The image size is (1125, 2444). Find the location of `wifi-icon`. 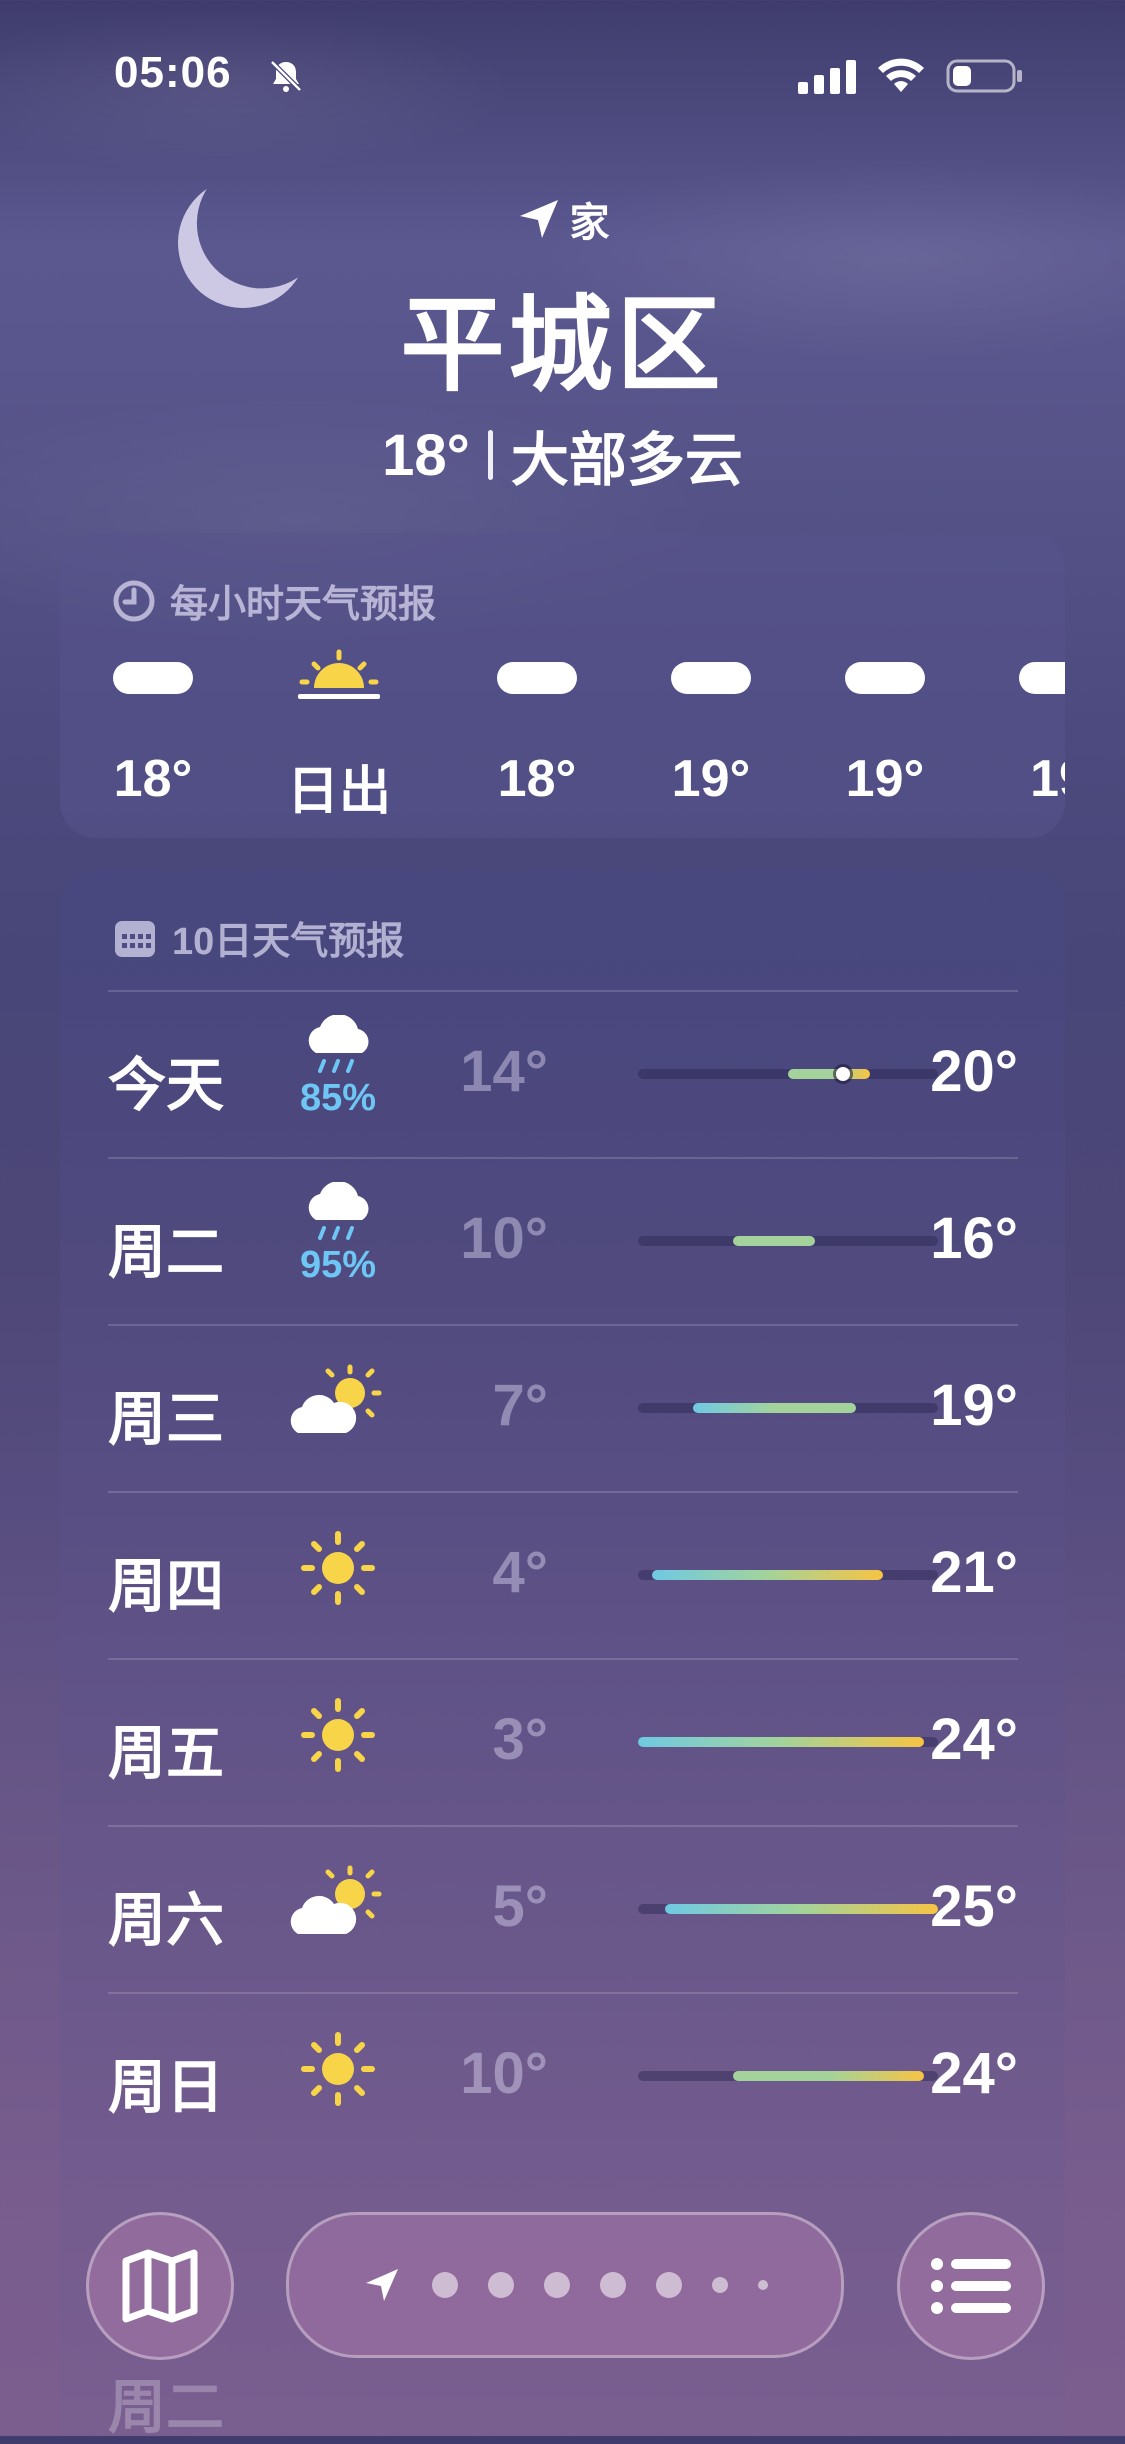

wifi-icon is located at coordinates (901, 75).